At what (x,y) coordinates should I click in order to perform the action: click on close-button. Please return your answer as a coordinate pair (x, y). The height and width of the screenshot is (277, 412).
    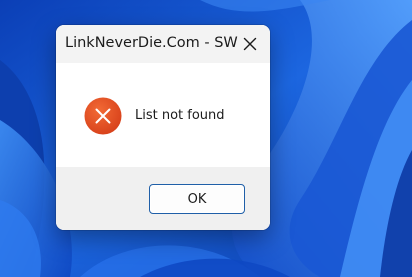
    Looking at the image, I should click on (250, 44).